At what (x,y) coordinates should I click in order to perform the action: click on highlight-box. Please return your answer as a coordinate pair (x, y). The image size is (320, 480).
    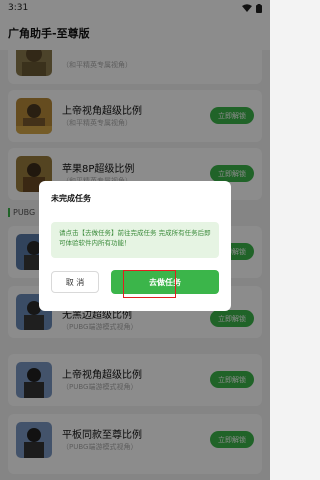
    Looking at the image, I should click on (149, 284).